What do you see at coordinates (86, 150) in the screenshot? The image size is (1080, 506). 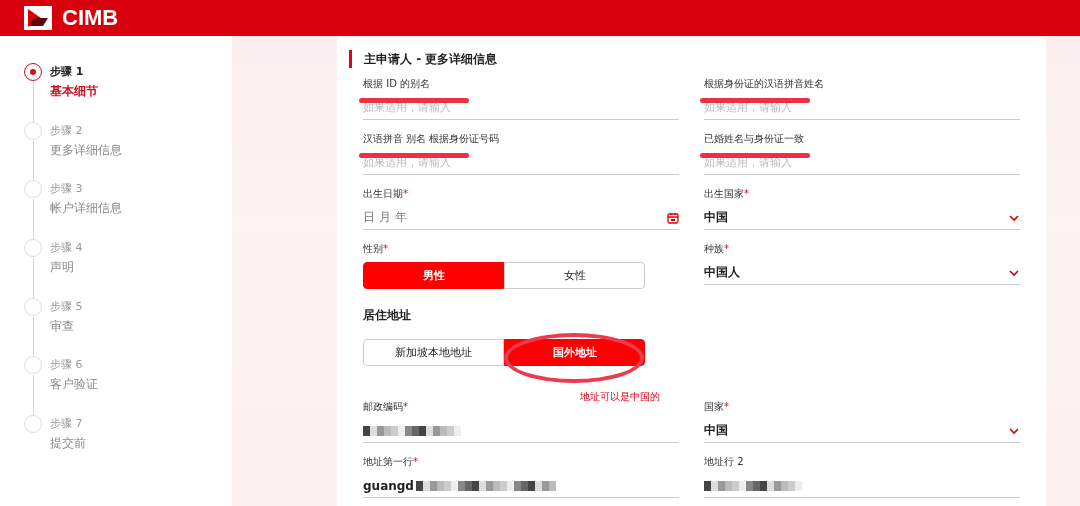 I see `step-title: 更多详细信息` at bounding box center [86, 150].